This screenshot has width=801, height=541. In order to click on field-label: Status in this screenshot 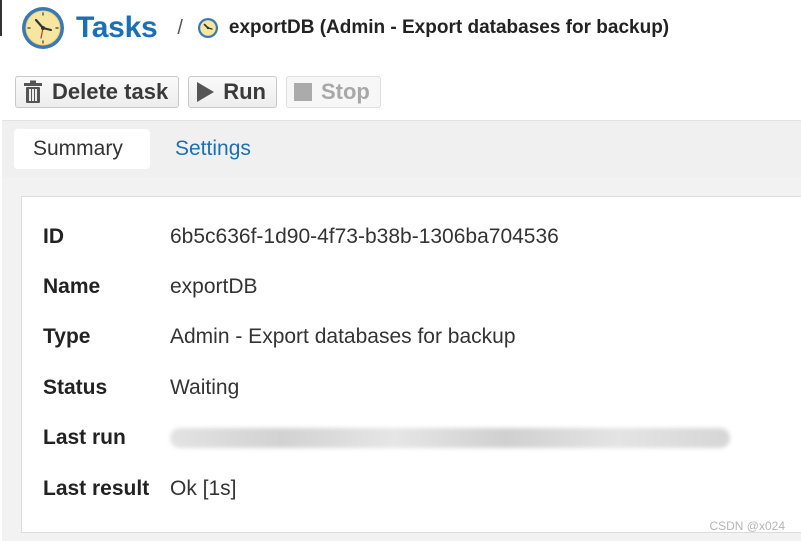, I will do `click(75, 387)`.